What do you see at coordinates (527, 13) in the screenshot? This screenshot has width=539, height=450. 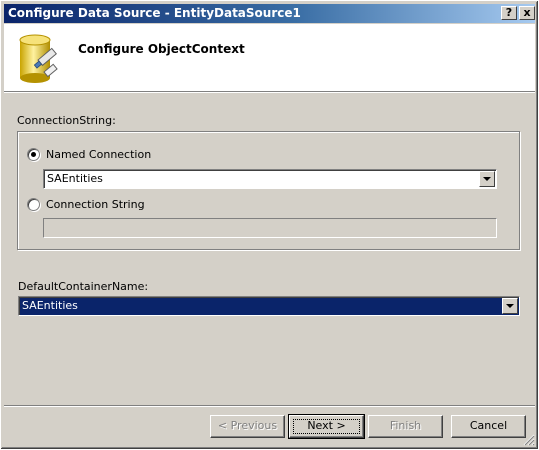 I see `close-button: x` at bounding box center [527, 13].